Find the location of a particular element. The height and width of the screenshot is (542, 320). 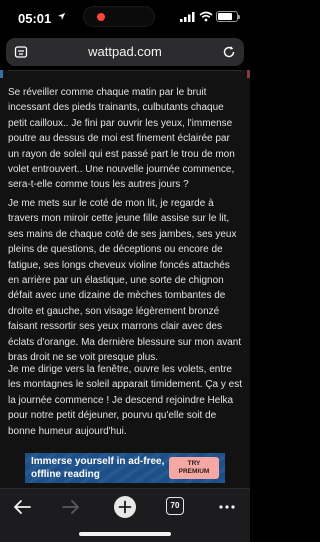

battery-icon is located at coordinates (228, 16).